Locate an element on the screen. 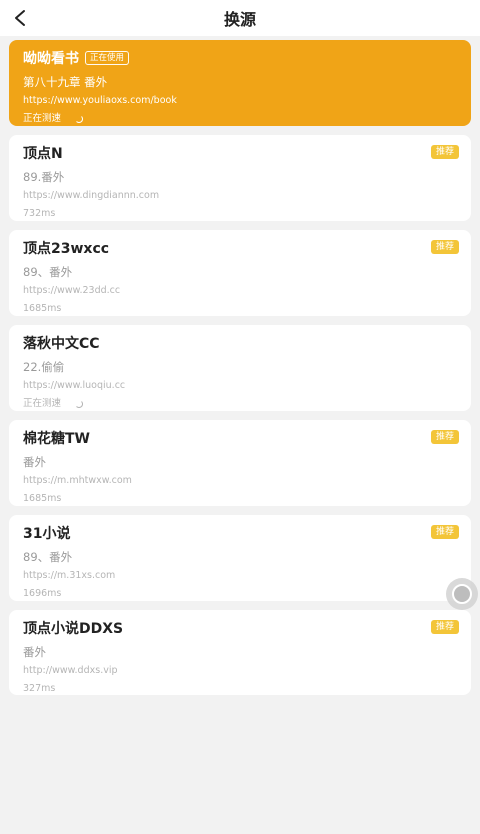  source-card: 棉花糖TW 推荐 番外 https://m.mhtwxw.com 1685ms is located at coordinates (240, 463).